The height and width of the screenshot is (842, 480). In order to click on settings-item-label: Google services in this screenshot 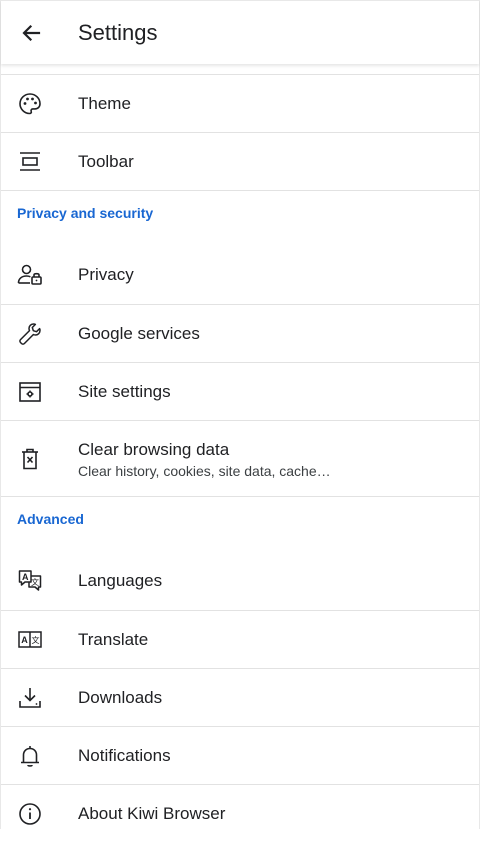, I will do `click(139, 333)`.